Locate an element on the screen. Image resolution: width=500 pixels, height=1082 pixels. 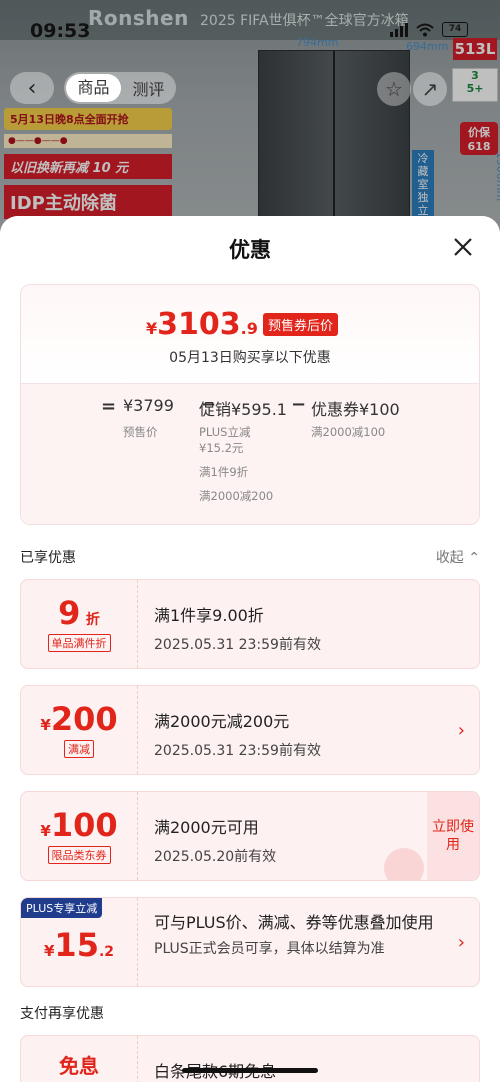
payment-offer-card: 免息 白条尾款6期免息 is located at coordinates (250, 1058).